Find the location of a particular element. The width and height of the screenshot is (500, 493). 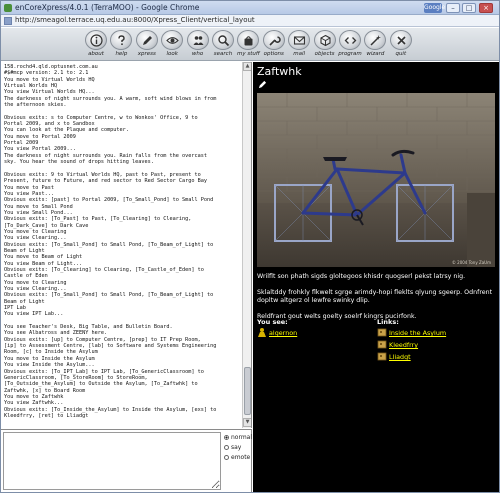

command-input is located at coordinates (112, 461).